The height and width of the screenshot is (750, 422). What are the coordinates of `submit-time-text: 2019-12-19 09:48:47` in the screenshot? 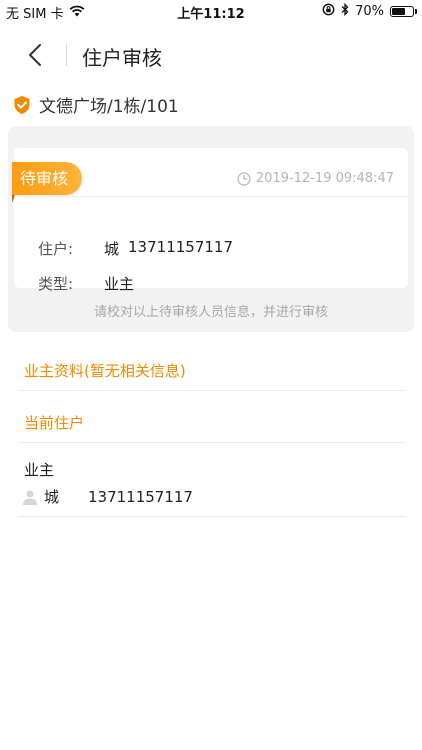 It's located at (324, 178).